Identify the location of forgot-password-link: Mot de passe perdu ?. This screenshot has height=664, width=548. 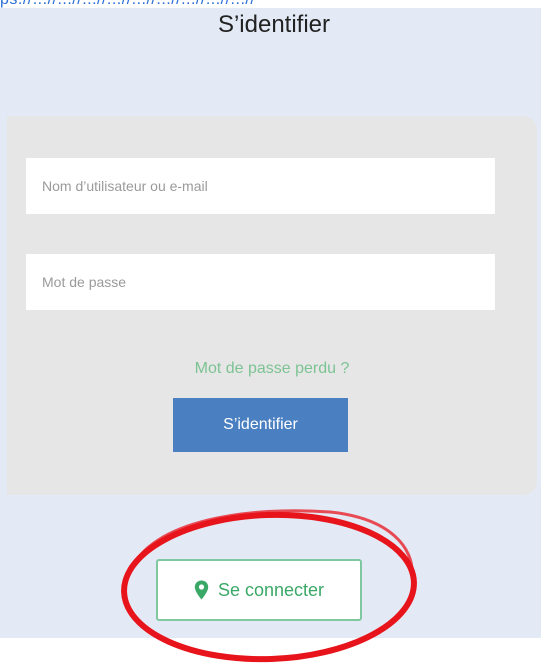
(272, 369).